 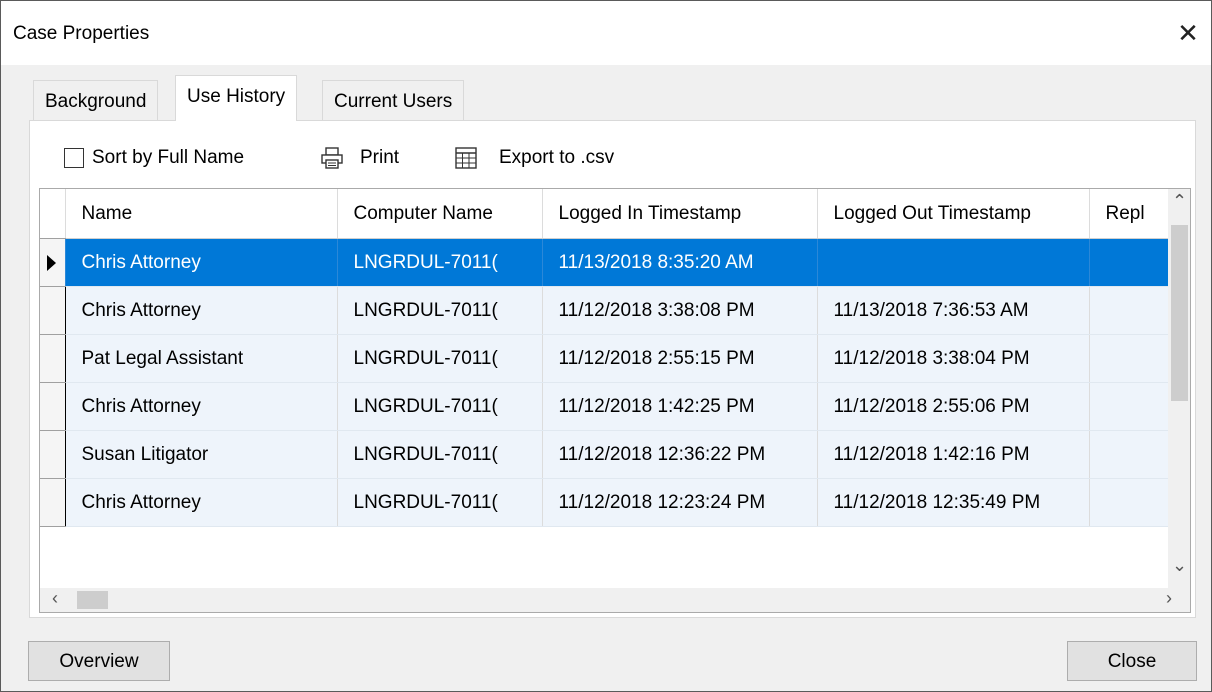 What do you see at coordinates (1188, 33) in the screenshot?
I see `close-icon: ✕` at bounding box center [1188, 33].